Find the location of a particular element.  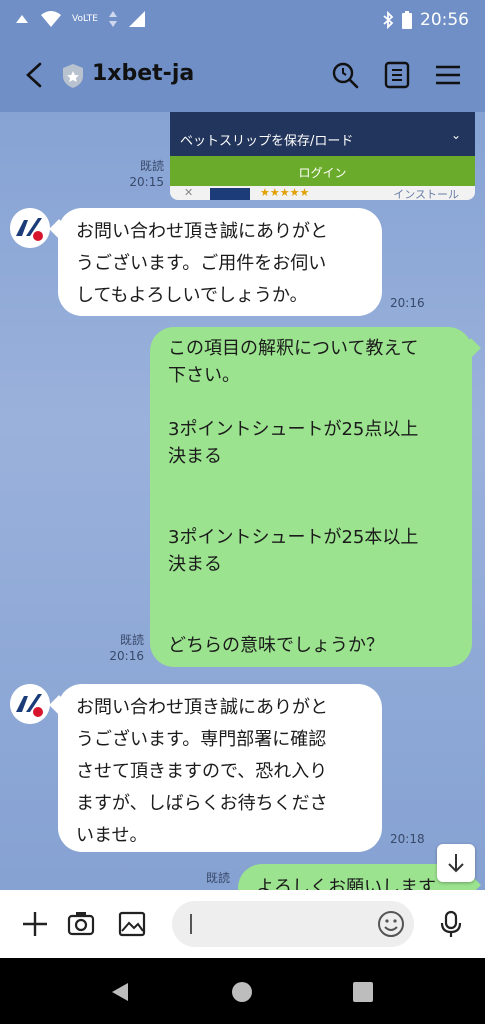

preview-dropdown: ベットスリップを保存/ロード ⌄ is located at coordinates (322, 134).